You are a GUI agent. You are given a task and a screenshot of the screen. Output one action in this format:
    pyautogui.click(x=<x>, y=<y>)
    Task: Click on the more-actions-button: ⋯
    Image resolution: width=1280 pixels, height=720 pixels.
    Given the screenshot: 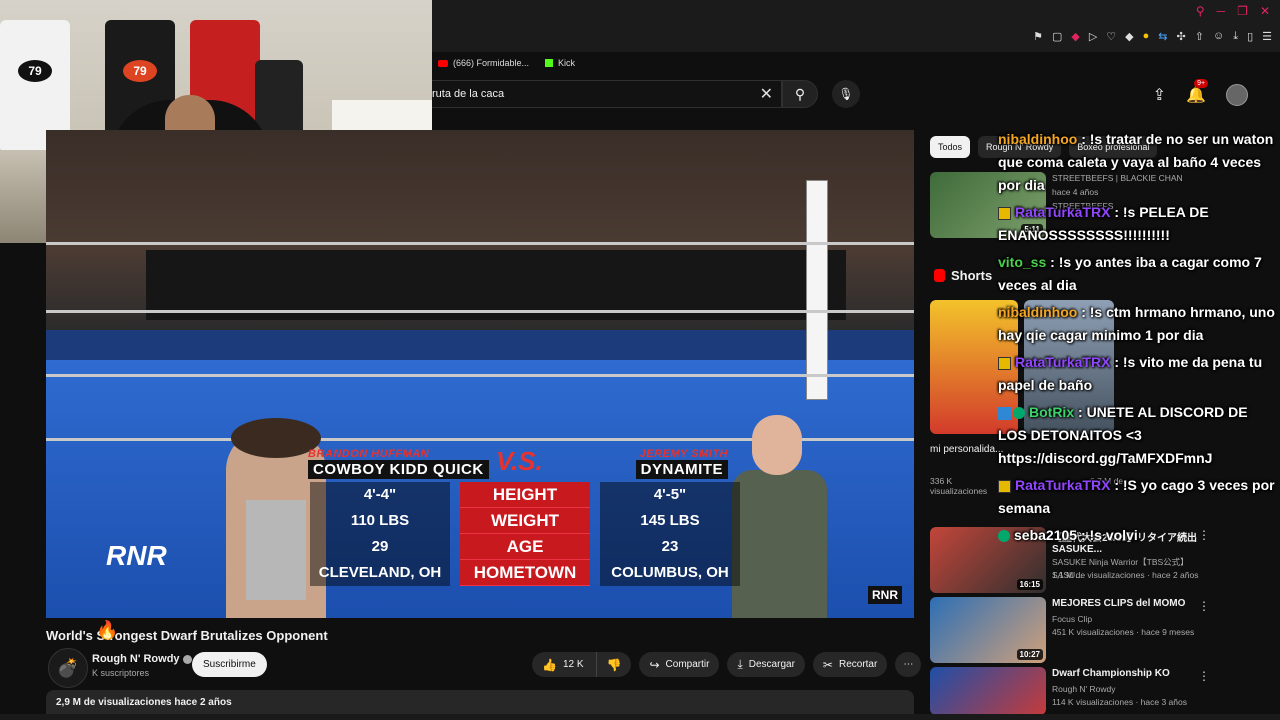 What is the action you would take?
    pyautogui.click(x=908, y=664)
    